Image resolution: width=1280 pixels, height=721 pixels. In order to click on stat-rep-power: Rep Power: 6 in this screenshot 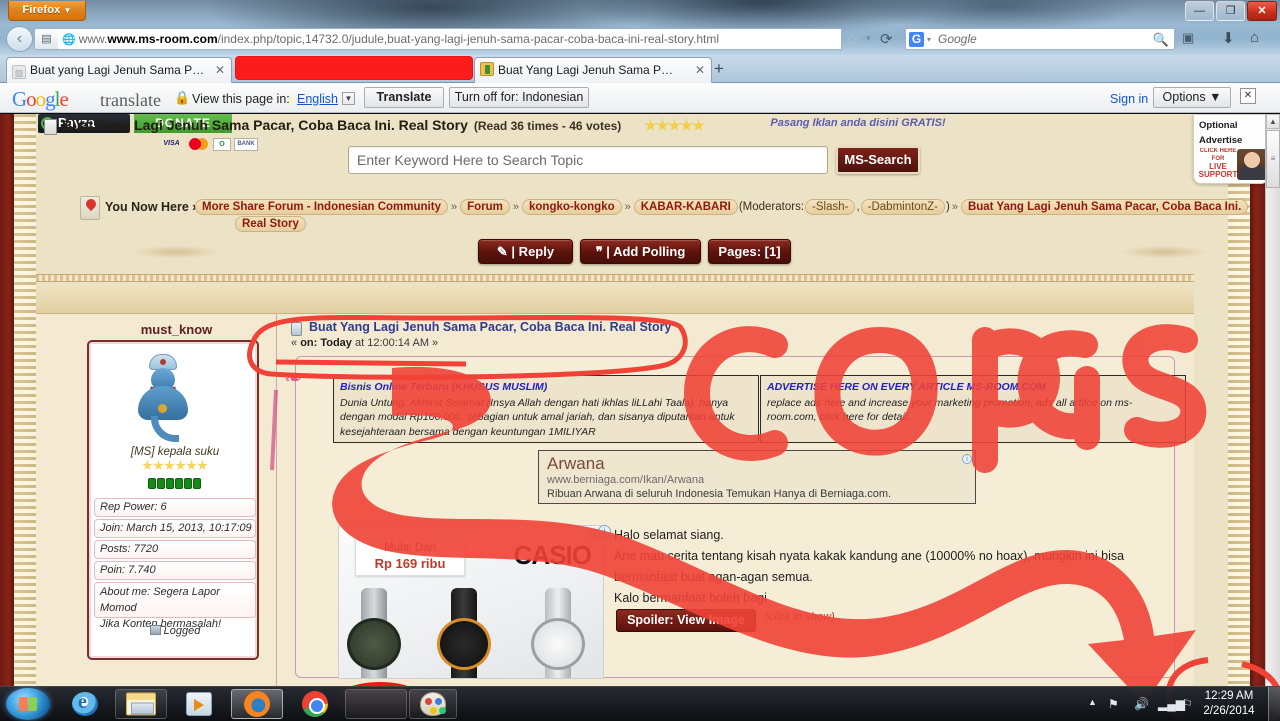, I will do `click(175, 507)`.